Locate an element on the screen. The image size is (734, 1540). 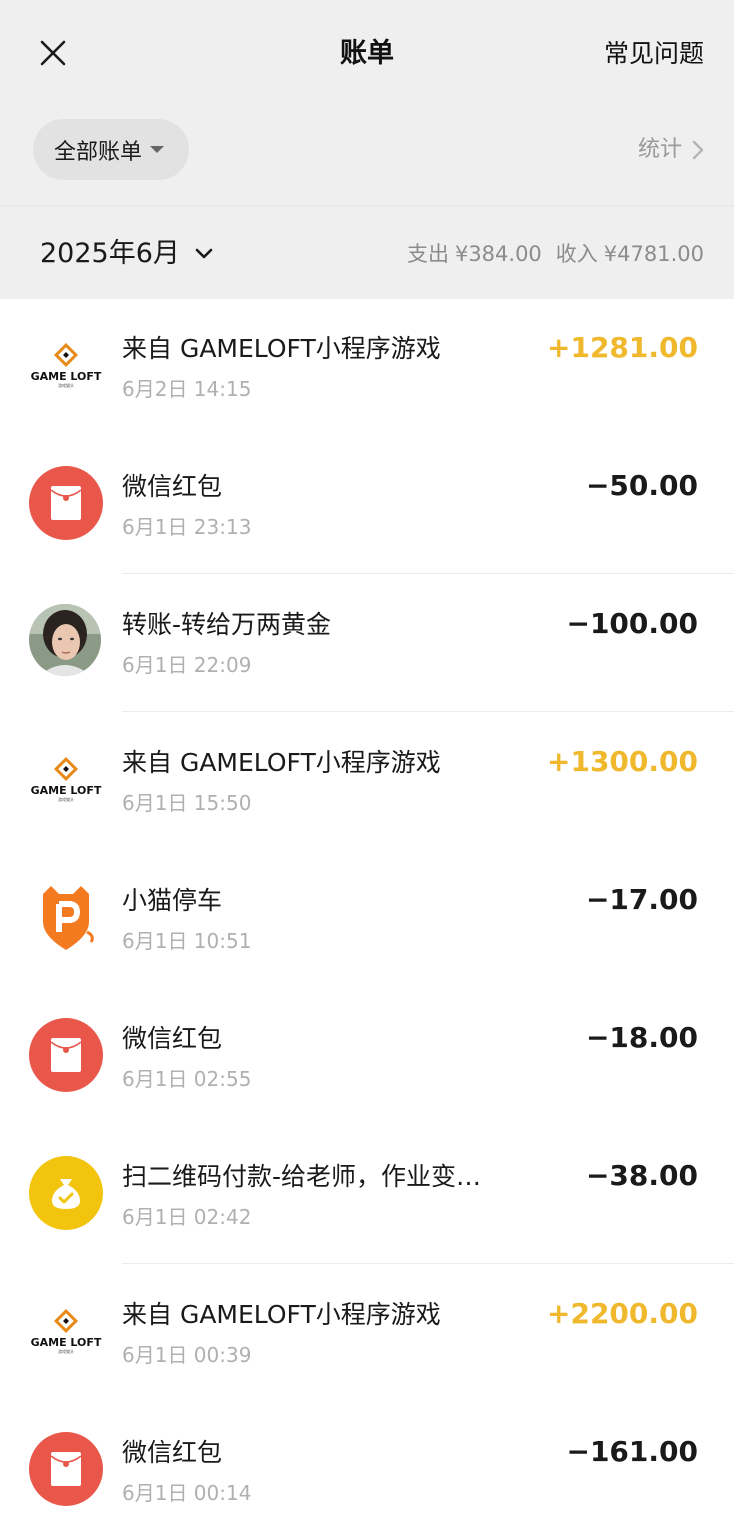
transaction-title: 小猫停车 is located at coordinates (172, 900).